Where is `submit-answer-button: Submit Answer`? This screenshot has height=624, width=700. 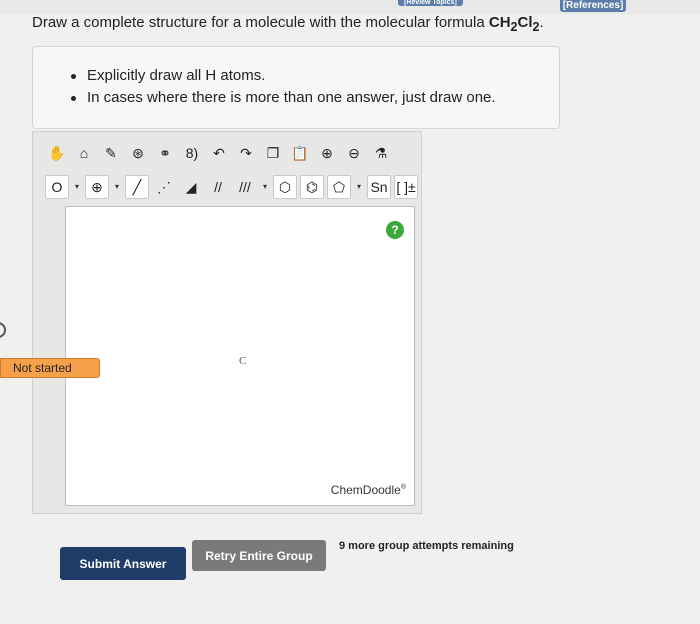 submit-answer-button: Submit Answer is located at coordinates (123, 563).